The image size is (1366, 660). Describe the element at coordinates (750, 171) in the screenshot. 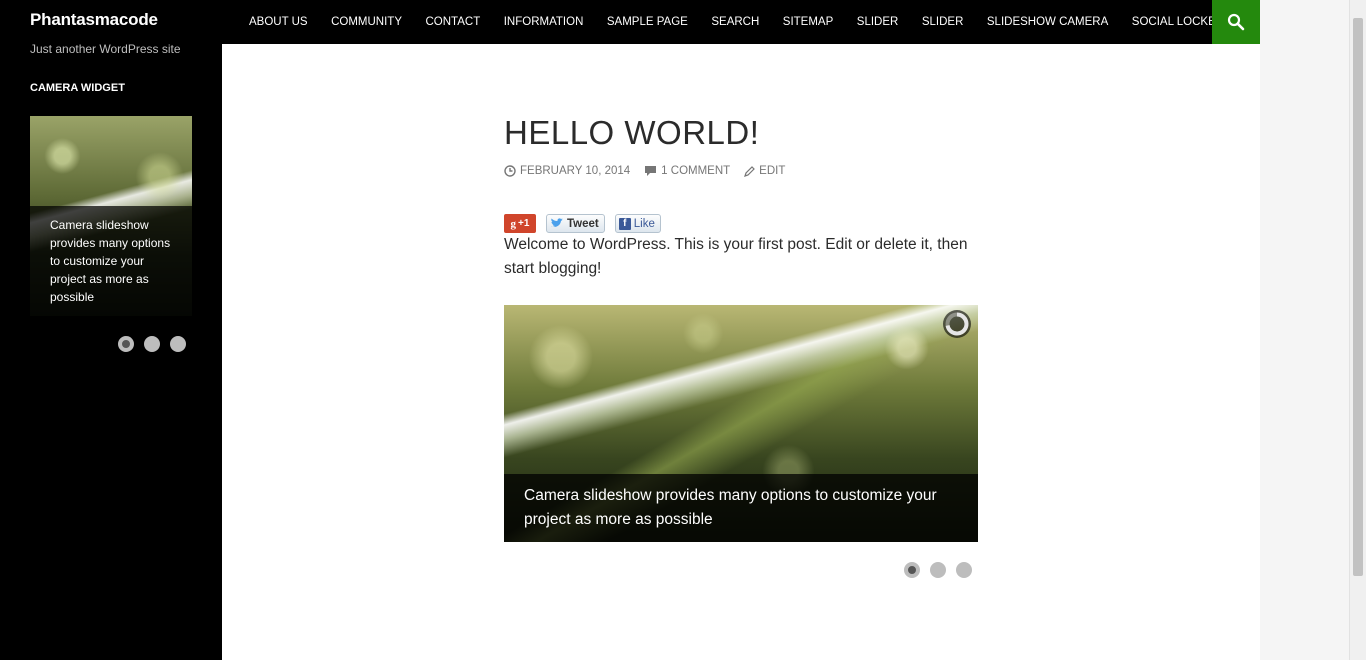

I see `pencil-icon` at that location.